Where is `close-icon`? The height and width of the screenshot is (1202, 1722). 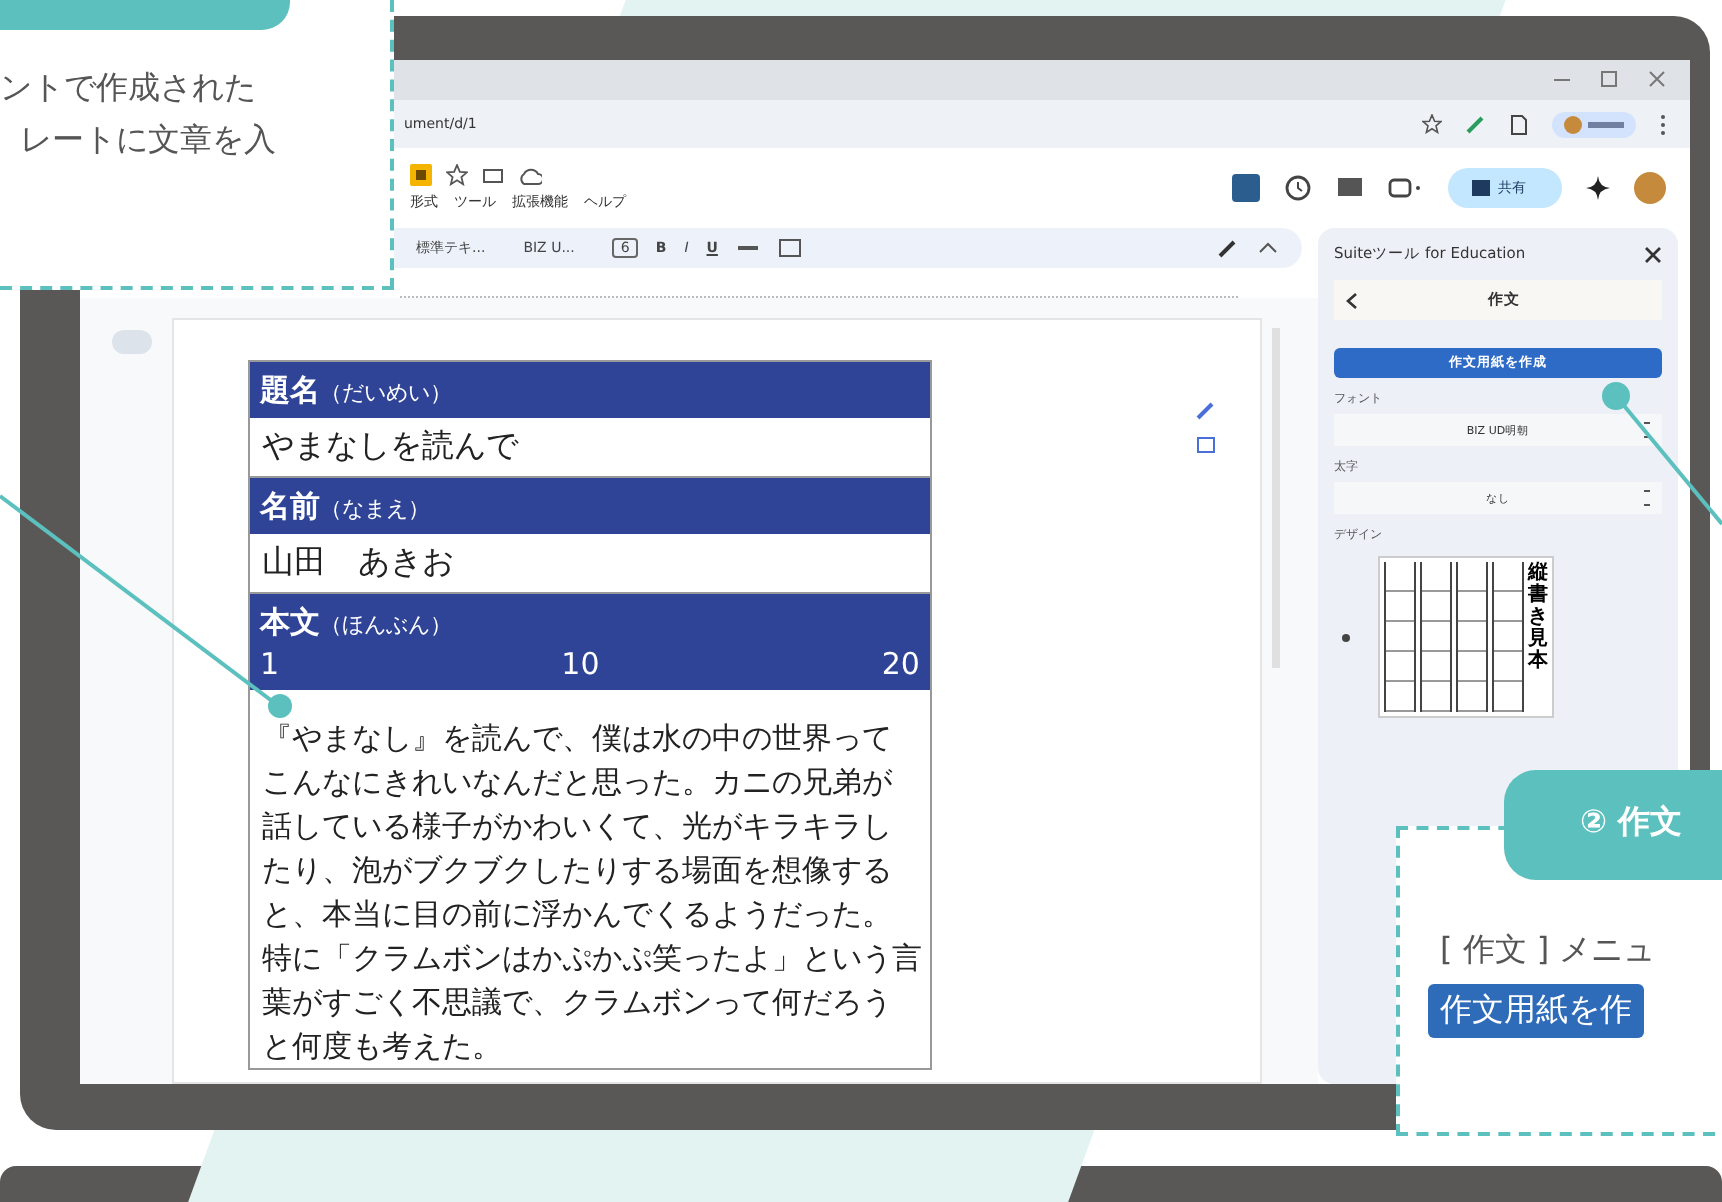 close-icon is located at coordinates (1653, 254).